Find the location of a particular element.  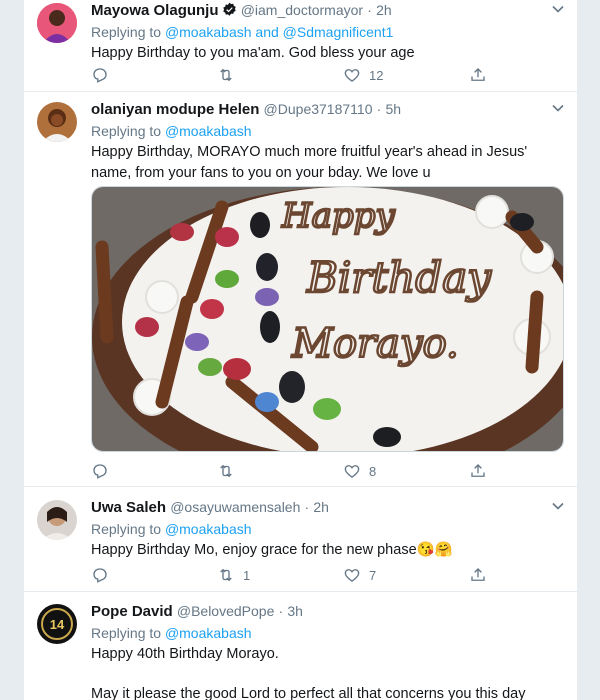

display-name: Pope David is located at coordinates (132, 611).